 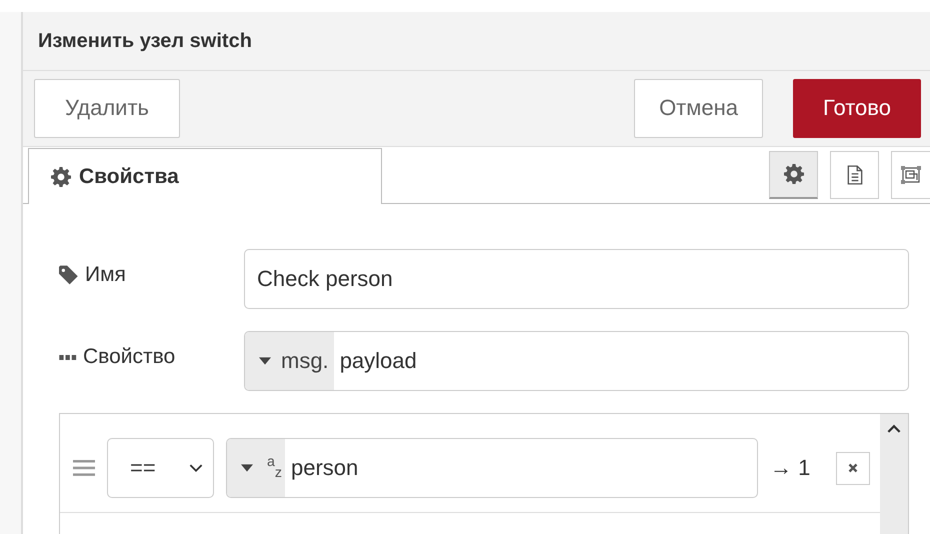 What do you see at coordinates (84, 468) in the screenshot?
I see `drag-handle-icon` at bounding box center [84, 468].